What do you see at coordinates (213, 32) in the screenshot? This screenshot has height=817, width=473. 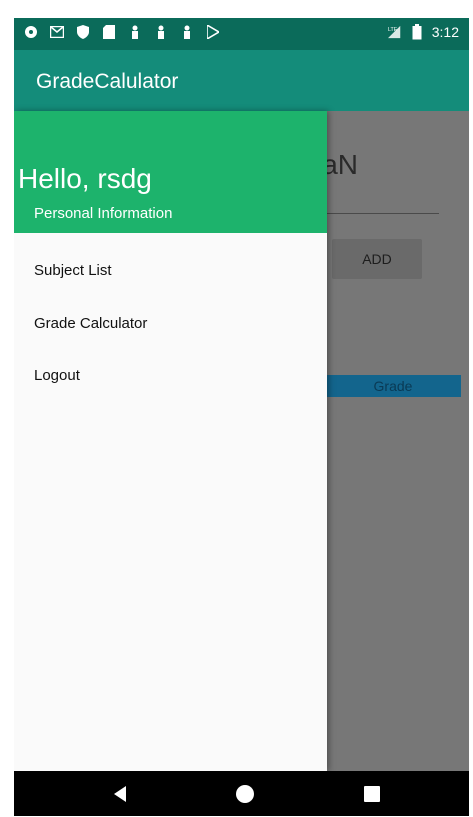 I see `play-store-icon` at bounding box center [213, 32].